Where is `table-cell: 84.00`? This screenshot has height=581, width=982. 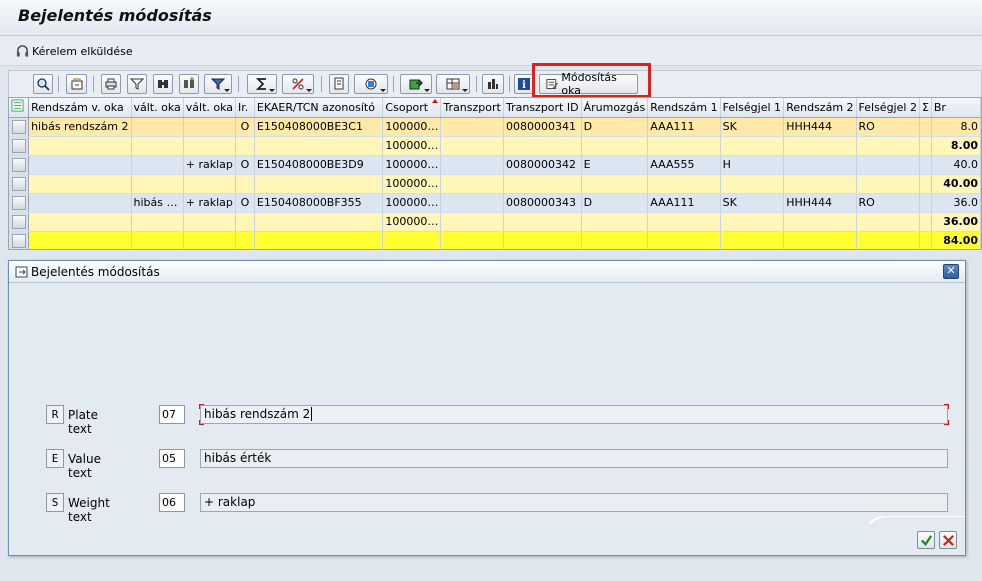 table-cell: 84.00 is located at coordinates (956, 240).